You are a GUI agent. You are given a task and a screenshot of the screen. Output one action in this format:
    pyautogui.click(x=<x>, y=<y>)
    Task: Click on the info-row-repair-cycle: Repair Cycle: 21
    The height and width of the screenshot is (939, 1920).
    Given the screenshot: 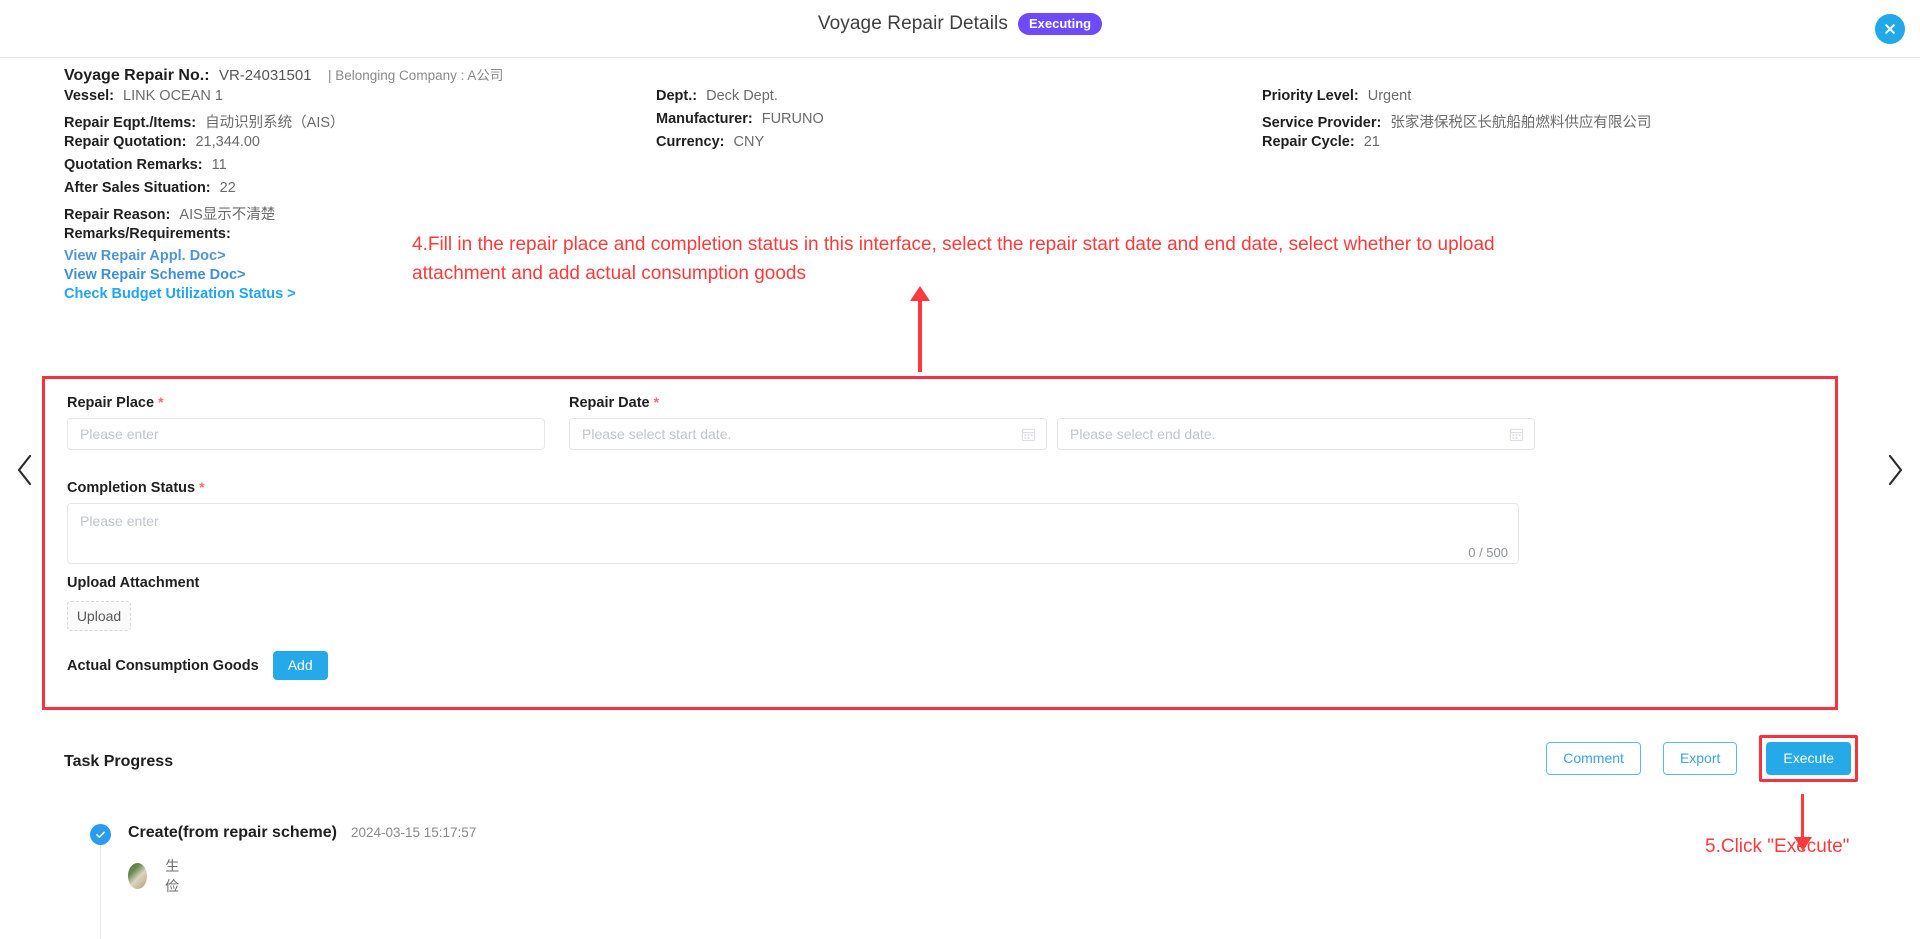 What is the action you would take?
    pyautogui.click(x=1321, y=142)
    